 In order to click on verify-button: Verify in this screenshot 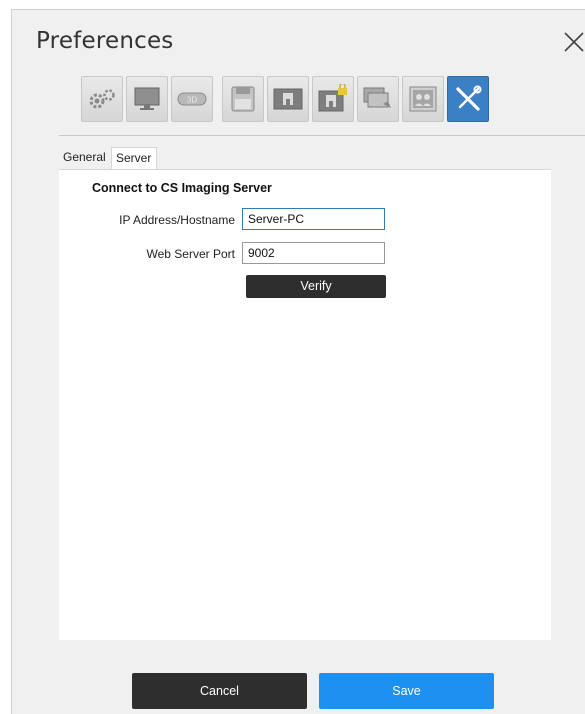, I will do `click(316, 286)`.